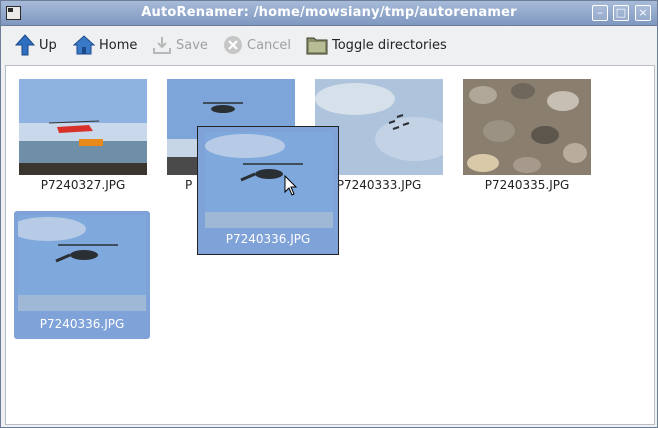 The height and width of the screenshot is (428, 658). What do you see at coordinates (268, 239) in the screenshot?
I see `drag-file-name: P7240336.JPG` at bounding box center [268, 239].